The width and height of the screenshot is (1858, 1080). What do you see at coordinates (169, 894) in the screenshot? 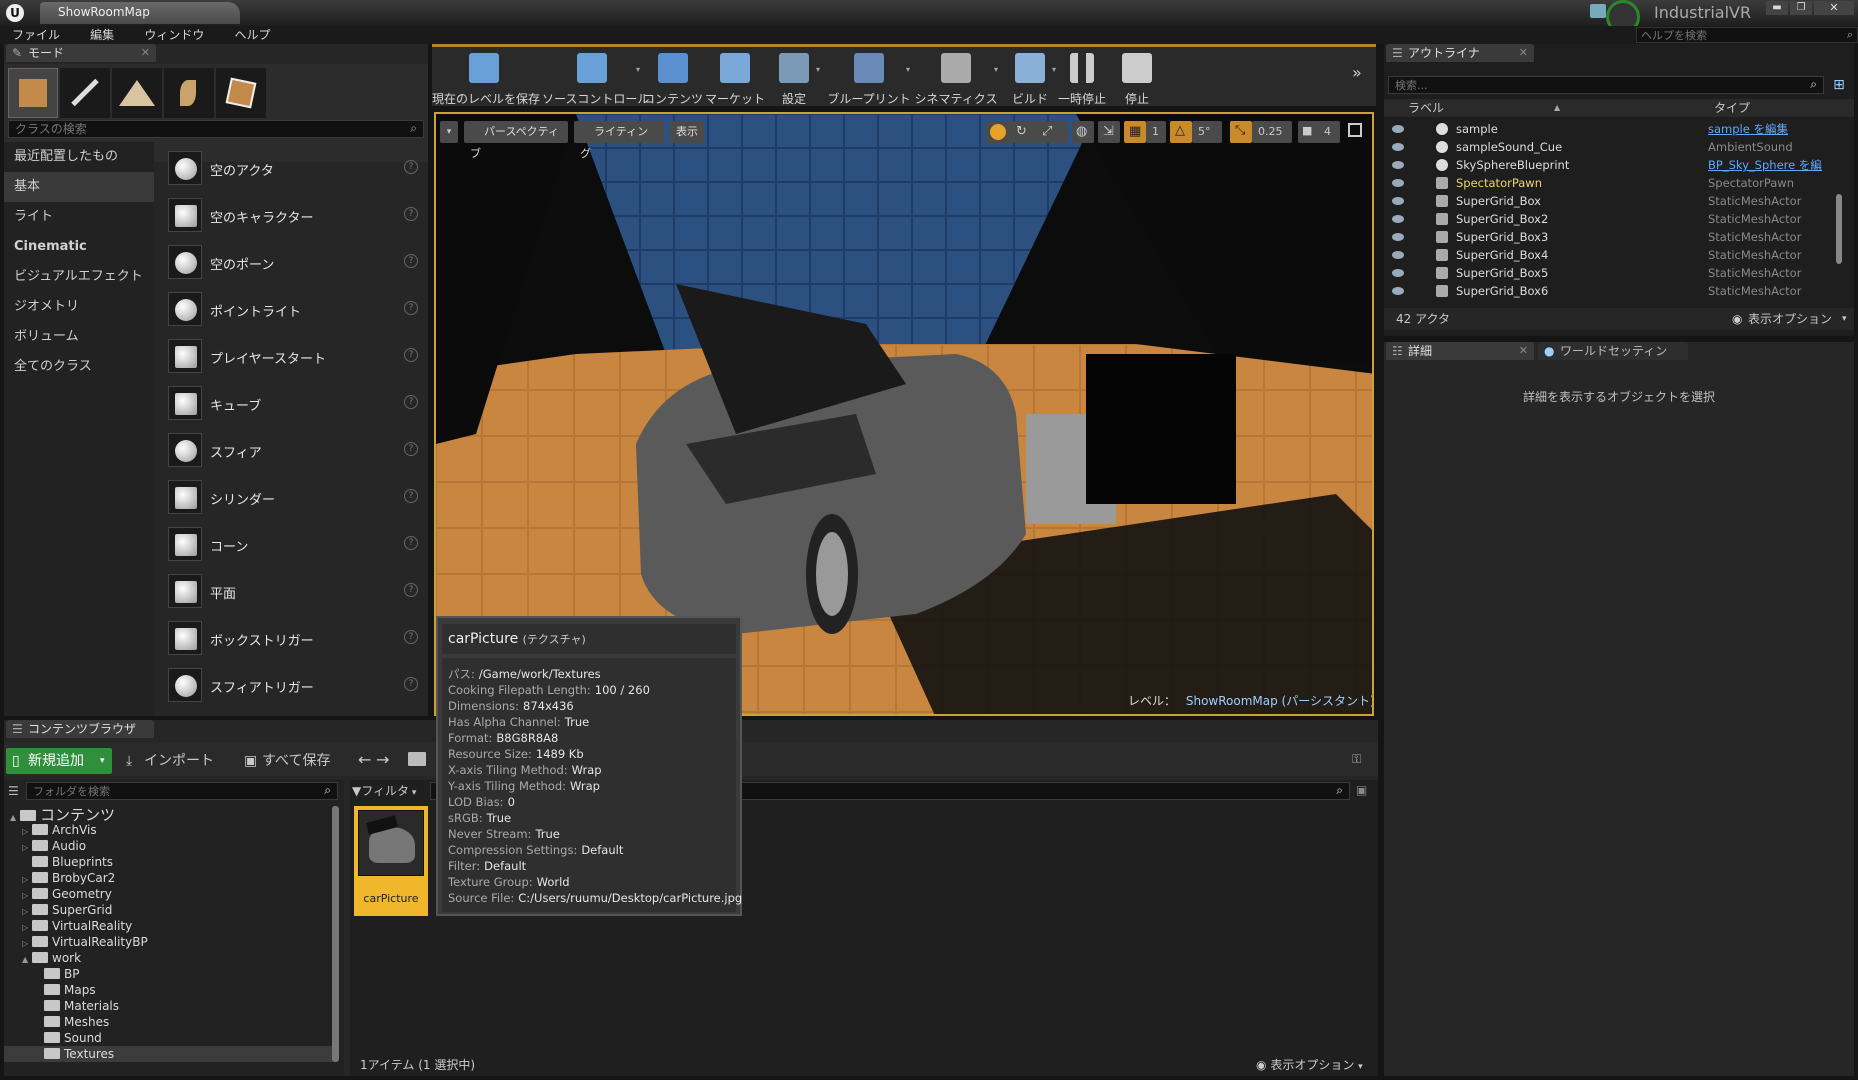
I see `folder-tree-item: ▷ Geometry` at bounding box center [169, 894].